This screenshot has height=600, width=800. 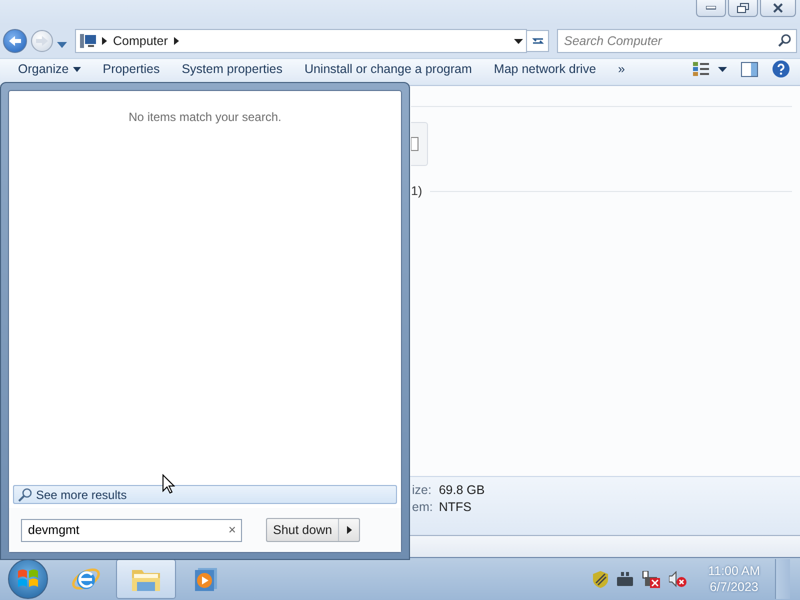 I want to click on back-button, so click(x=15, y=41).